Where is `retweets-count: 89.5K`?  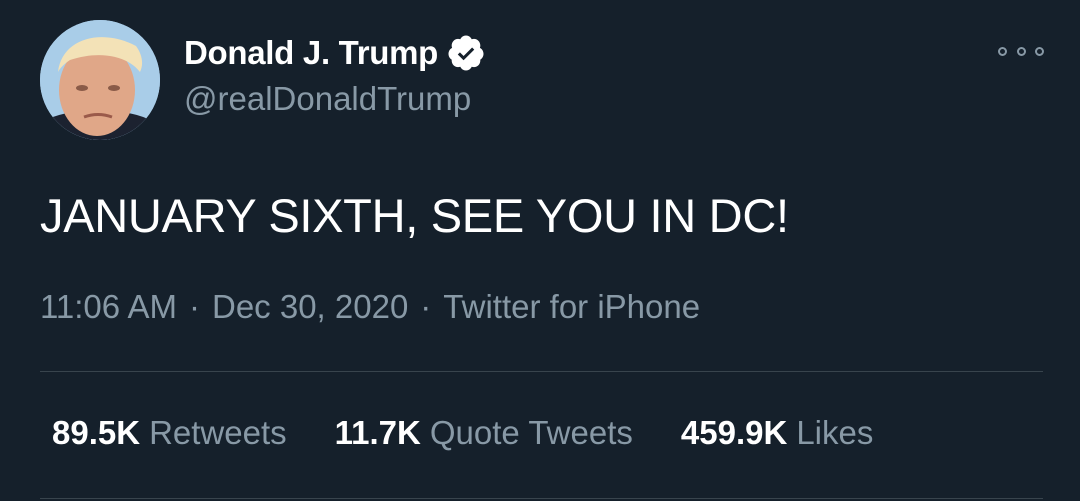
retweets-count: 89.5K is located at coordinates (96, 432).